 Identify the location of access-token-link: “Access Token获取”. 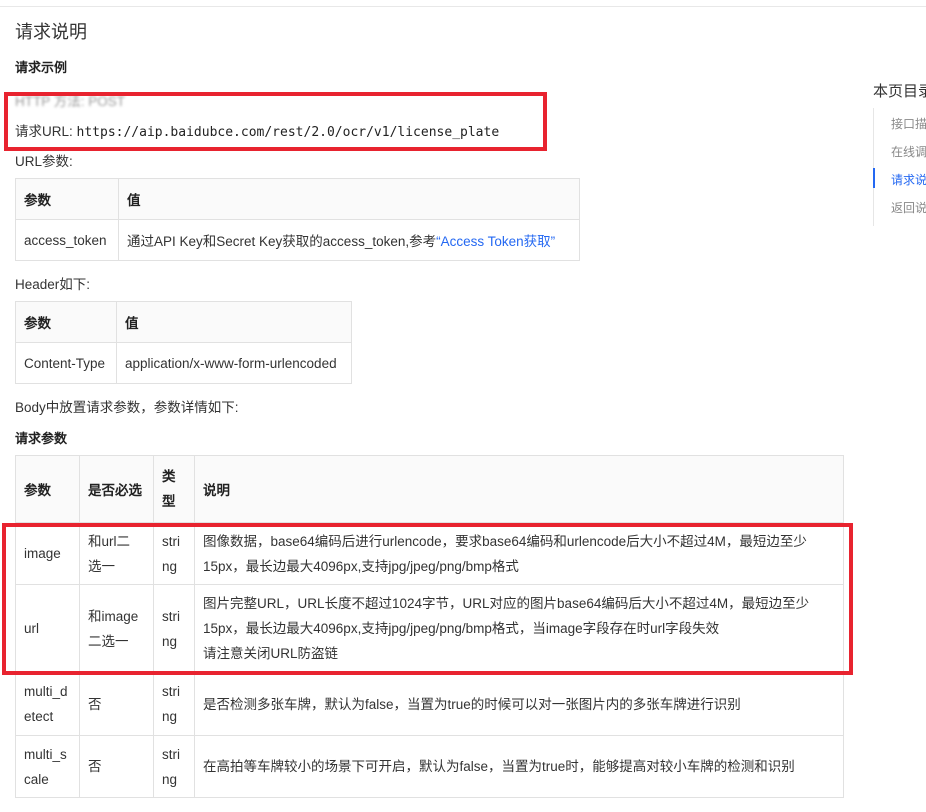
(495, 241).